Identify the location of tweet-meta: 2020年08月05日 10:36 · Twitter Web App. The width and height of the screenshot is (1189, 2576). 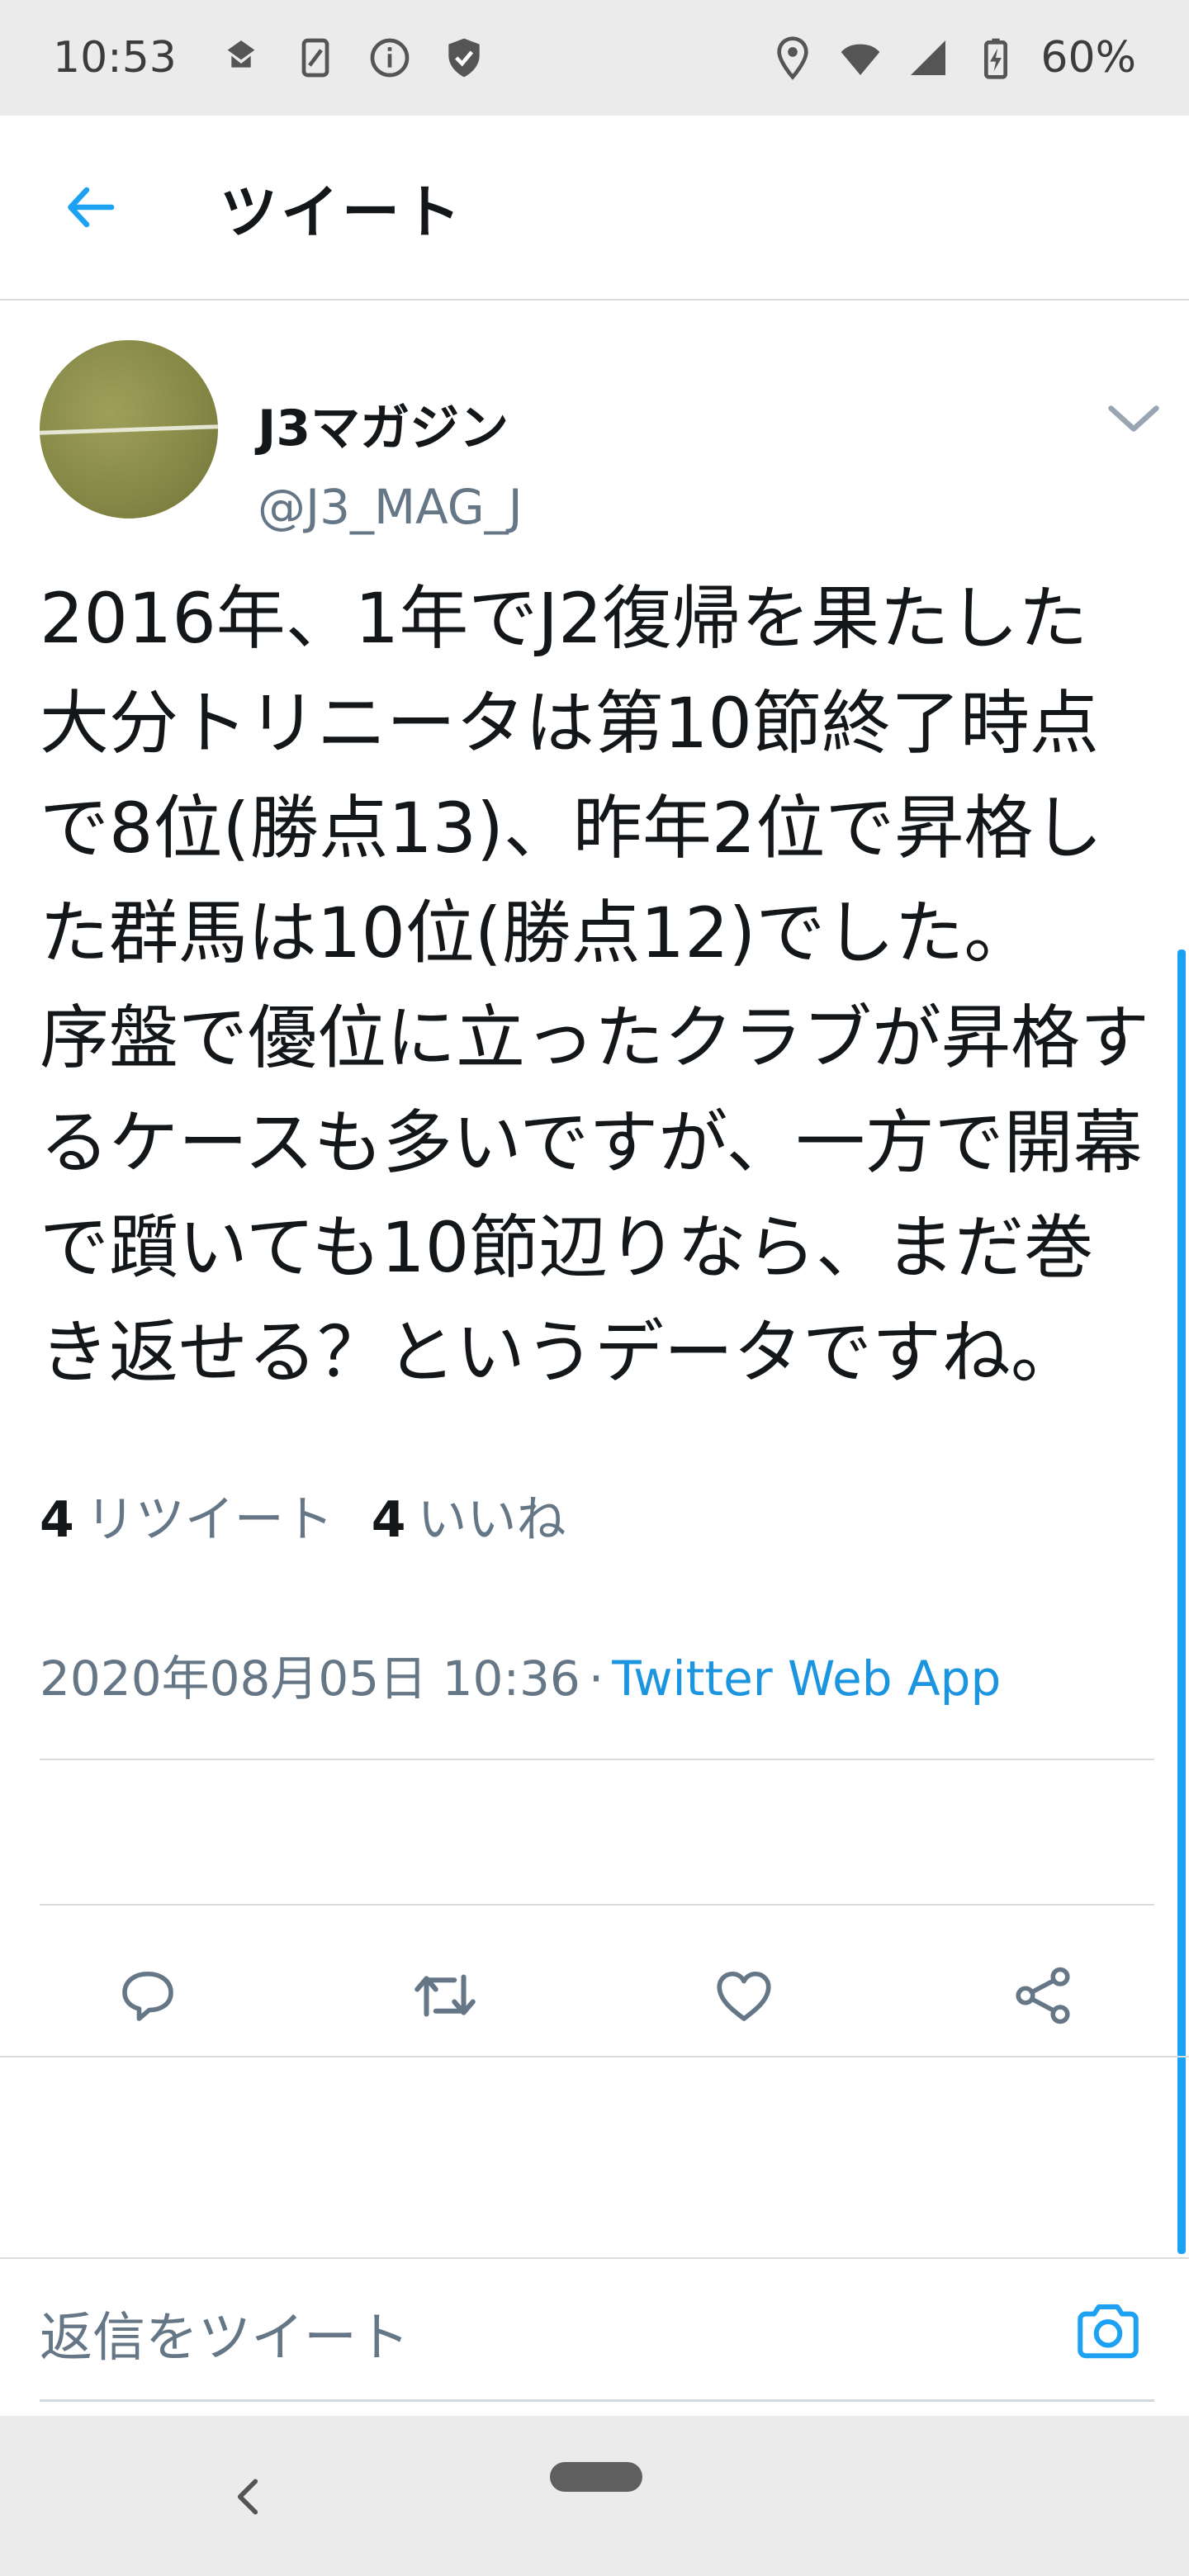
(520, 1674).